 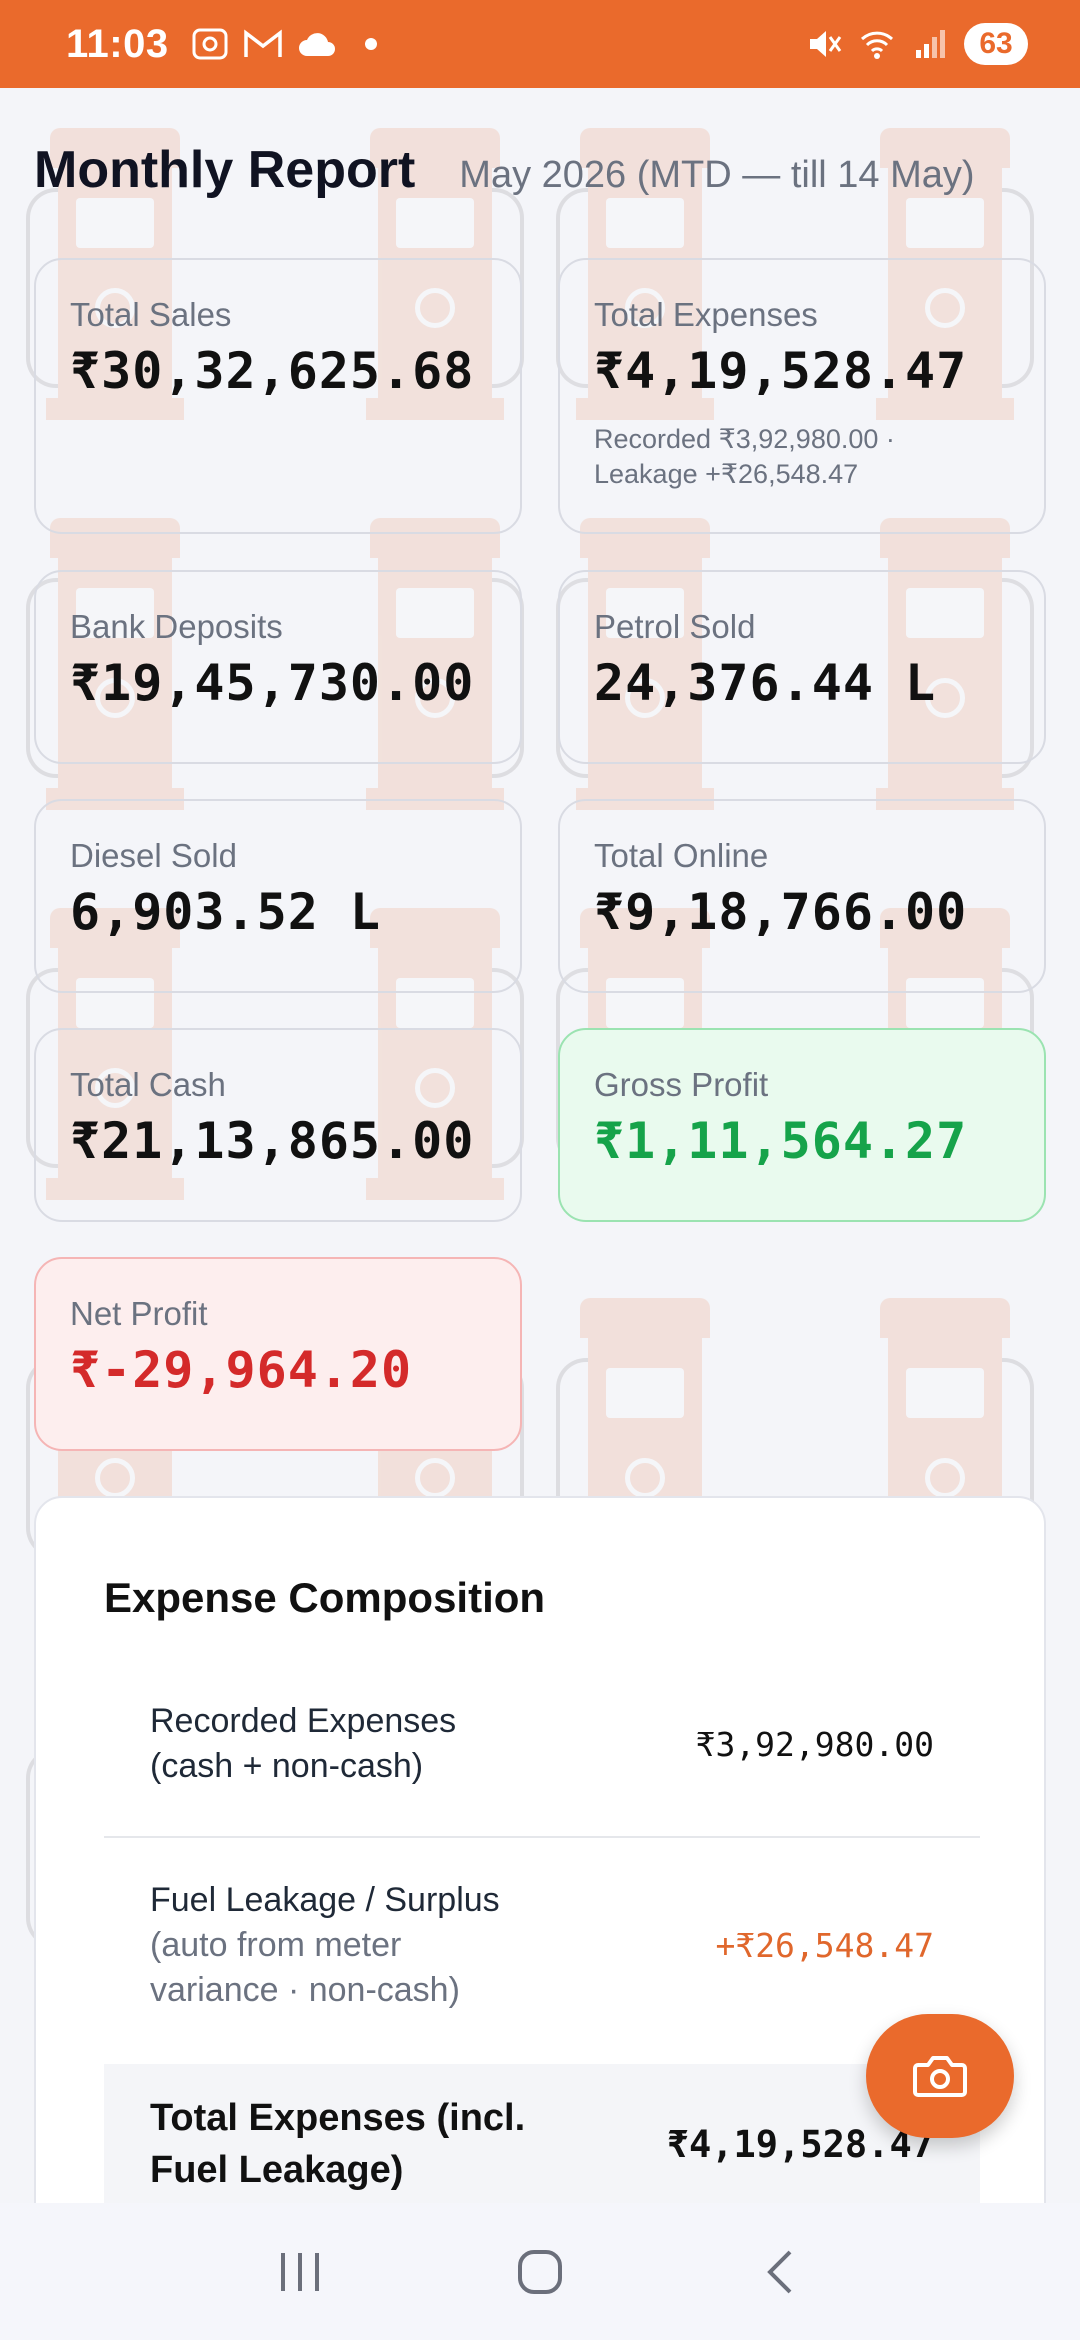 I want to click on wifi-icon, so click(x=877, y=45).